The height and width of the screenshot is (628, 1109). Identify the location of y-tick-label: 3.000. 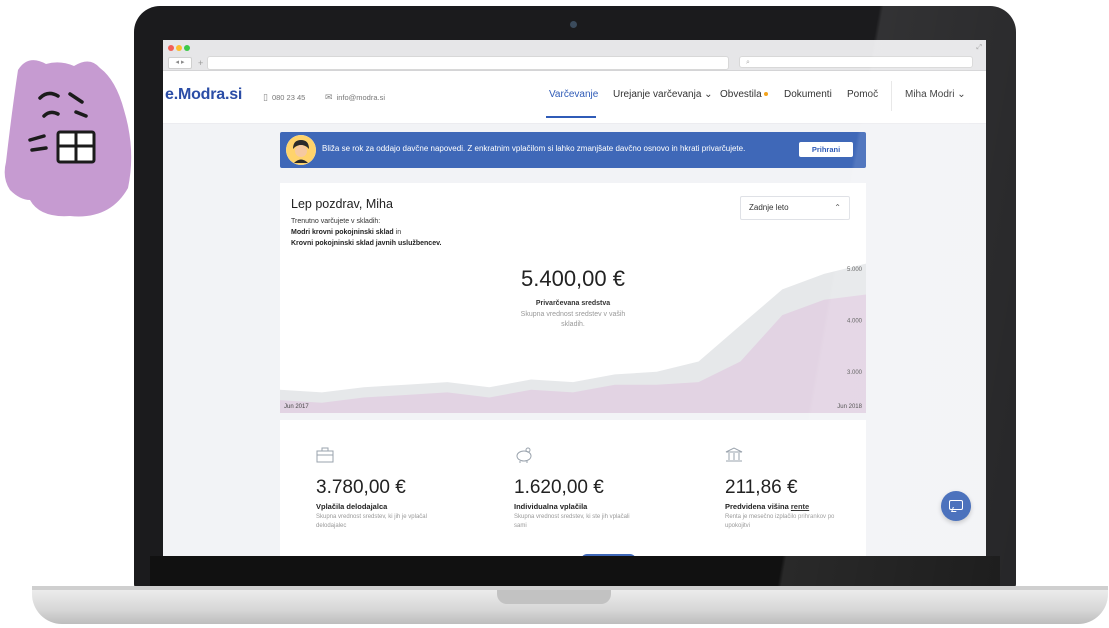
(855, 373).